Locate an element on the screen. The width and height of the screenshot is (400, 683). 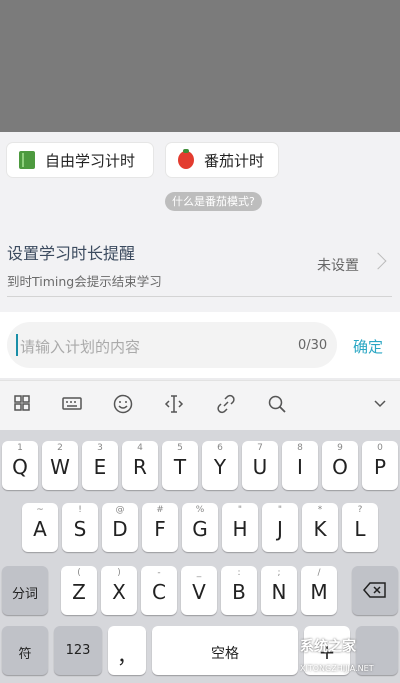
free-study-timer-button: 自由学习计时 is located at coordinates (80, 160).